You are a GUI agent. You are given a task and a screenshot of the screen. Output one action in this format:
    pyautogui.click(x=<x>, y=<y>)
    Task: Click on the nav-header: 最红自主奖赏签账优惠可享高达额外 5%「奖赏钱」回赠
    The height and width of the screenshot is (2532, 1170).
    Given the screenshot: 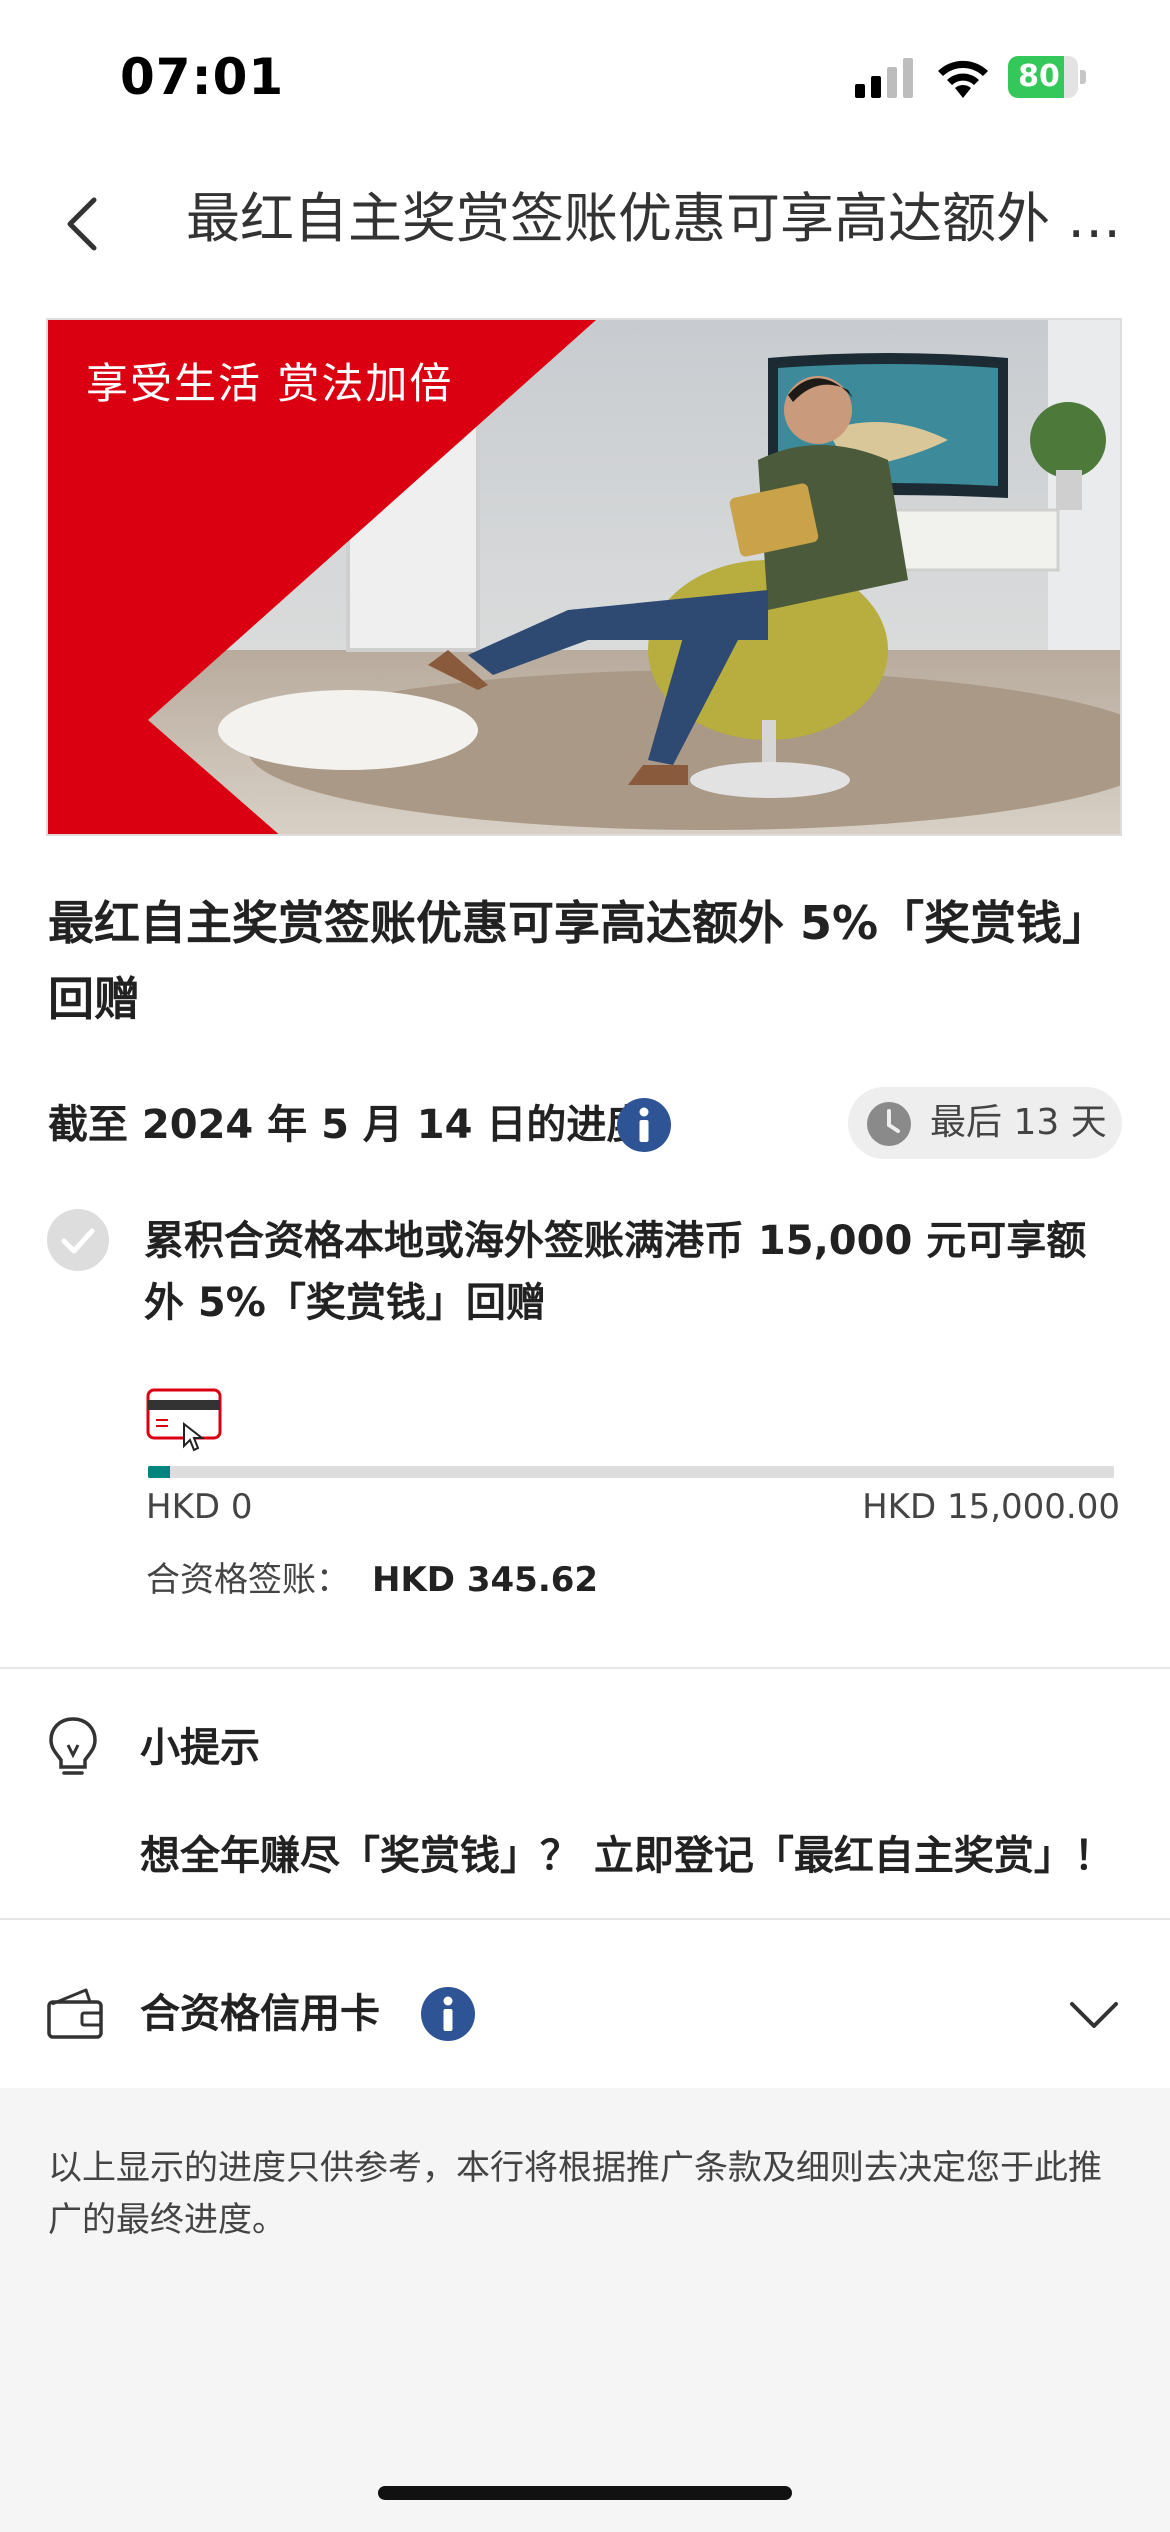 What is the action you would take?
    pyautogui.click(x=585, y=225)
    